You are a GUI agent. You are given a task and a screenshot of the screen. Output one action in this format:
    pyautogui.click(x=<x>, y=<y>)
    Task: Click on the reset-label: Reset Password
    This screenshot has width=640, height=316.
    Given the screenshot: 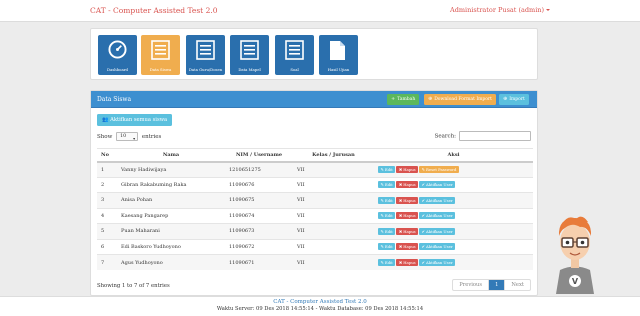 What is the action you would take?
    pyautogui.click(x=441, y=169)
    